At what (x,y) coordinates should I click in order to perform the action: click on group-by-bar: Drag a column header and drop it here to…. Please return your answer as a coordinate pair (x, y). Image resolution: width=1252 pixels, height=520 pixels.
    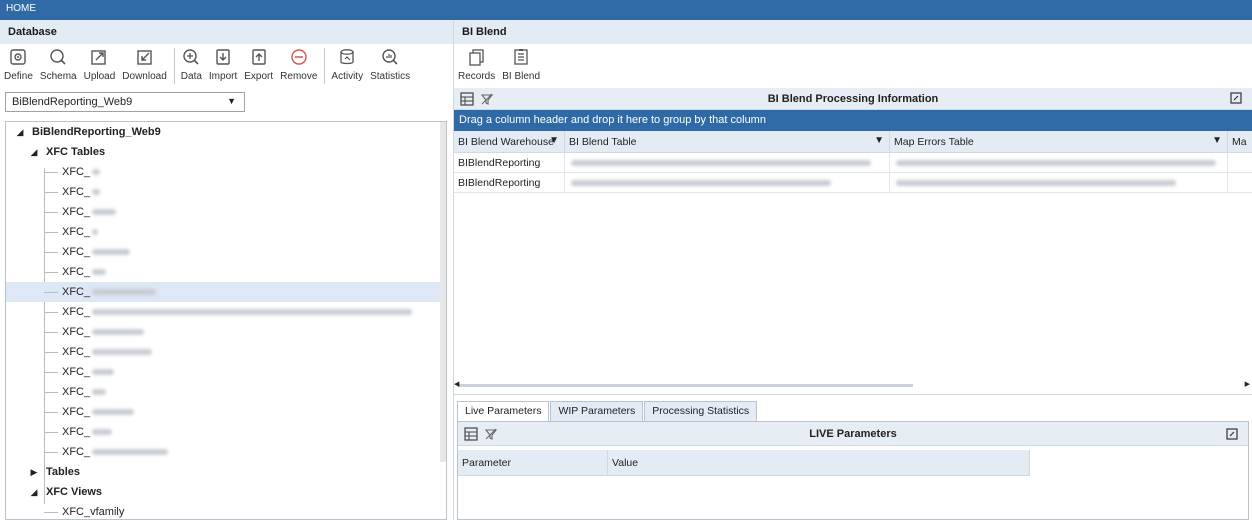
    Looking at the image, I should click on (853, 120).